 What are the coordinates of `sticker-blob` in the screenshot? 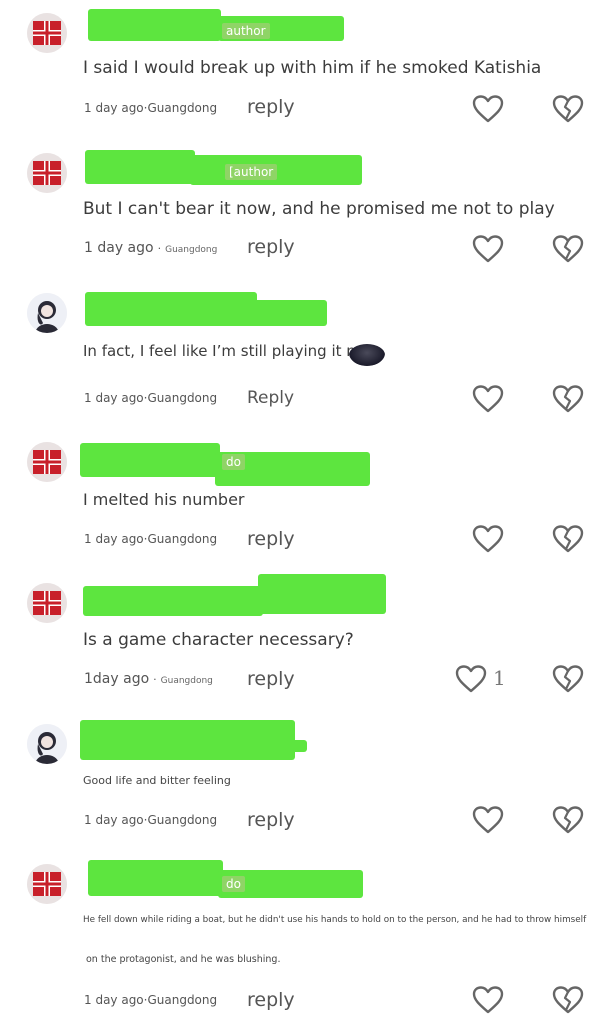 It's located at (367, 355).